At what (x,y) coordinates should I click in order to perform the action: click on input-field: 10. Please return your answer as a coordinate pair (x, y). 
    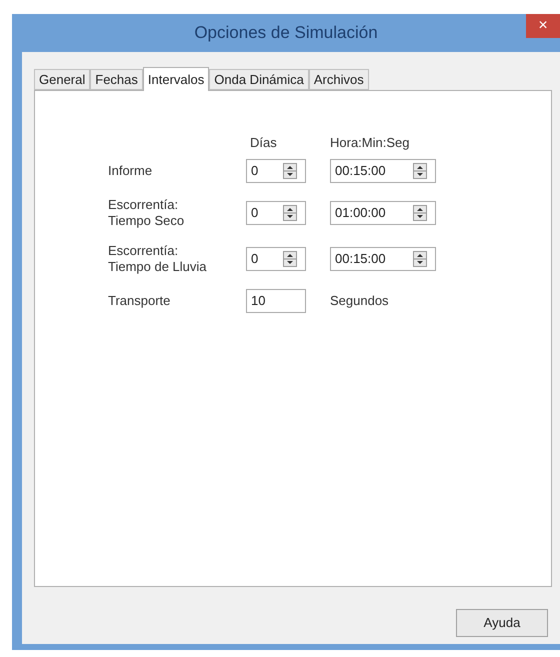
    Looking at the image, I should click on (276, 300).